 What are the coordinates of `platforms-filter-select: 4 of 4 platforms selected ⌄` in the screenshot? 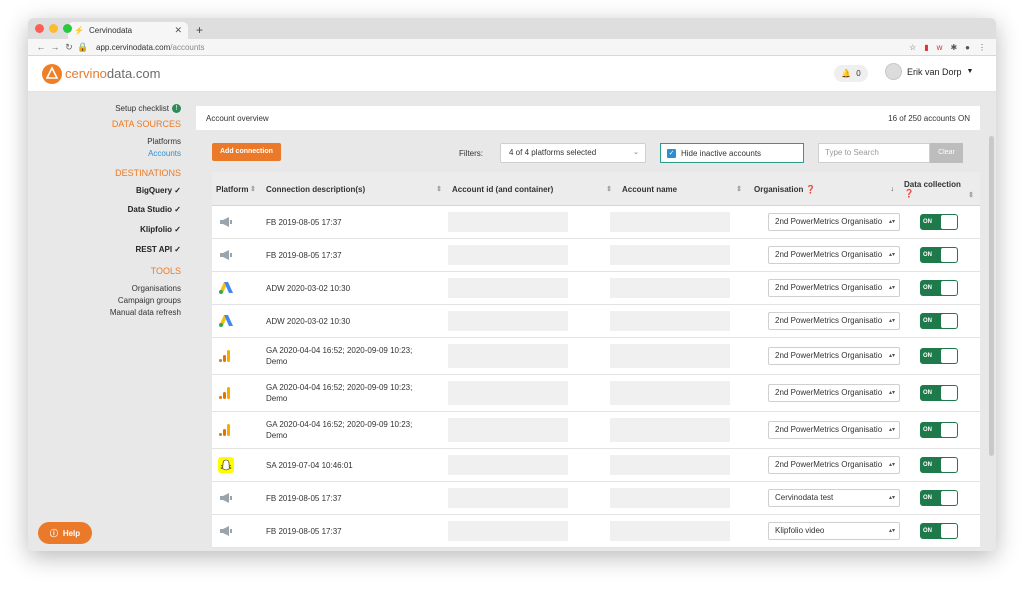 It's located at (573, 153).